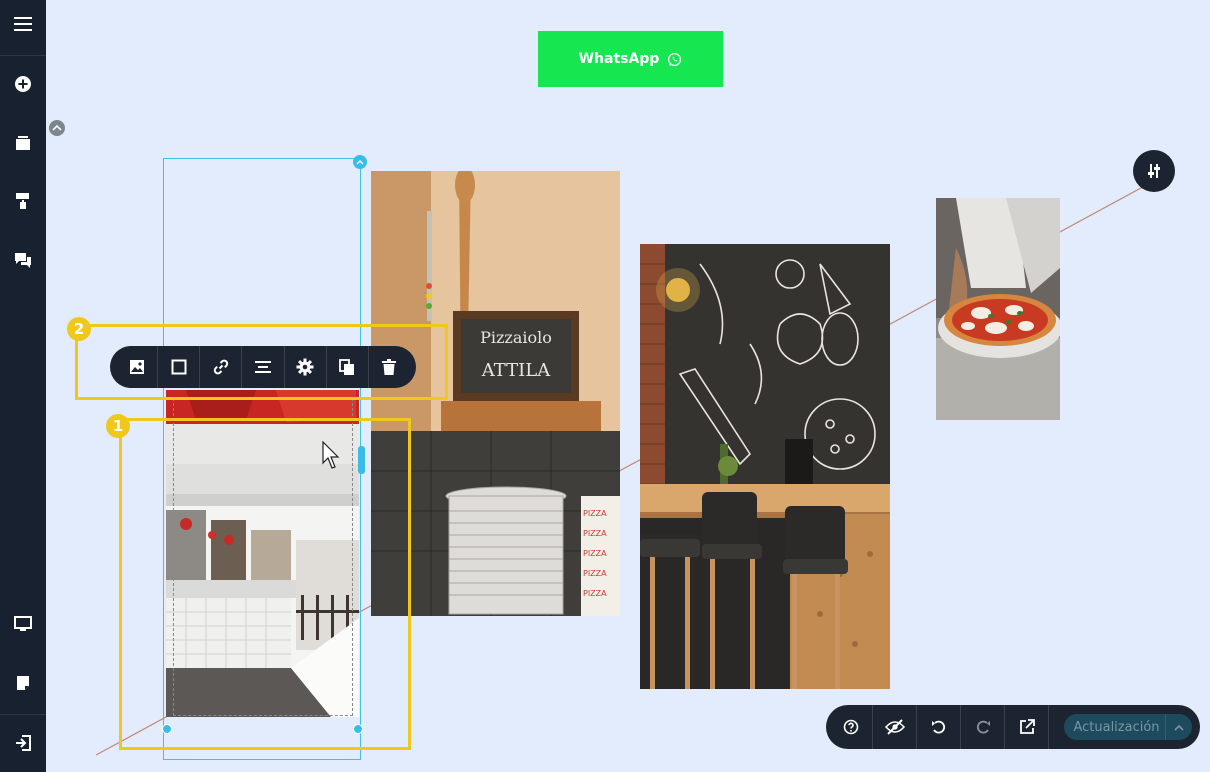 This screenshot has height=772, width=1210. I want to click on update-button: Actualización, so click(1128, 727).